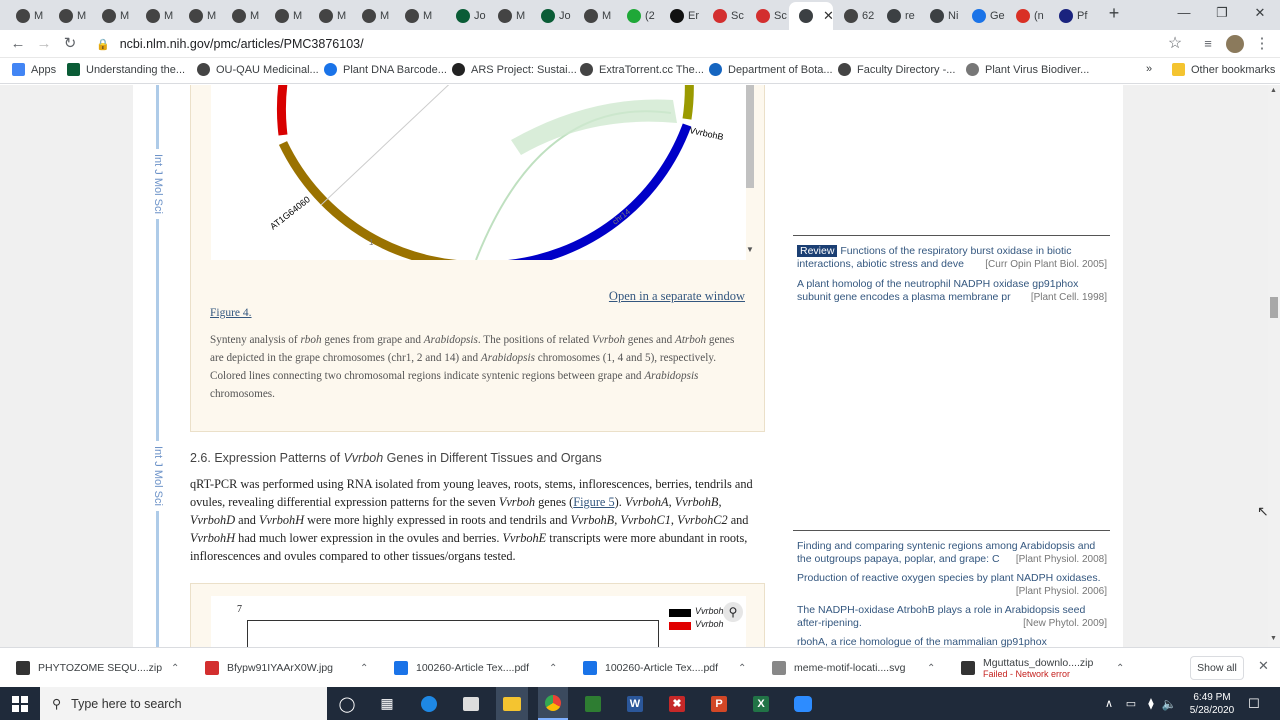 This screenshot has width=1280, height=720. I want to click on taskbar-search-box: ⚲ Type here to search, so click(183, 703).